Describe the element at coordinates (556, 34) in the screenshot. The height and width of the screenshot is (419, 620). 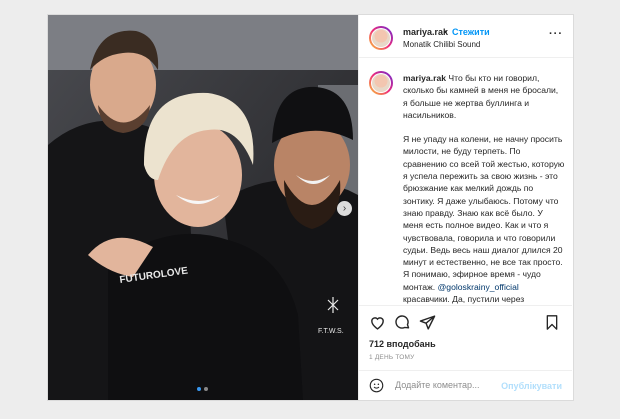
I see `more-icon: ···` at that location.